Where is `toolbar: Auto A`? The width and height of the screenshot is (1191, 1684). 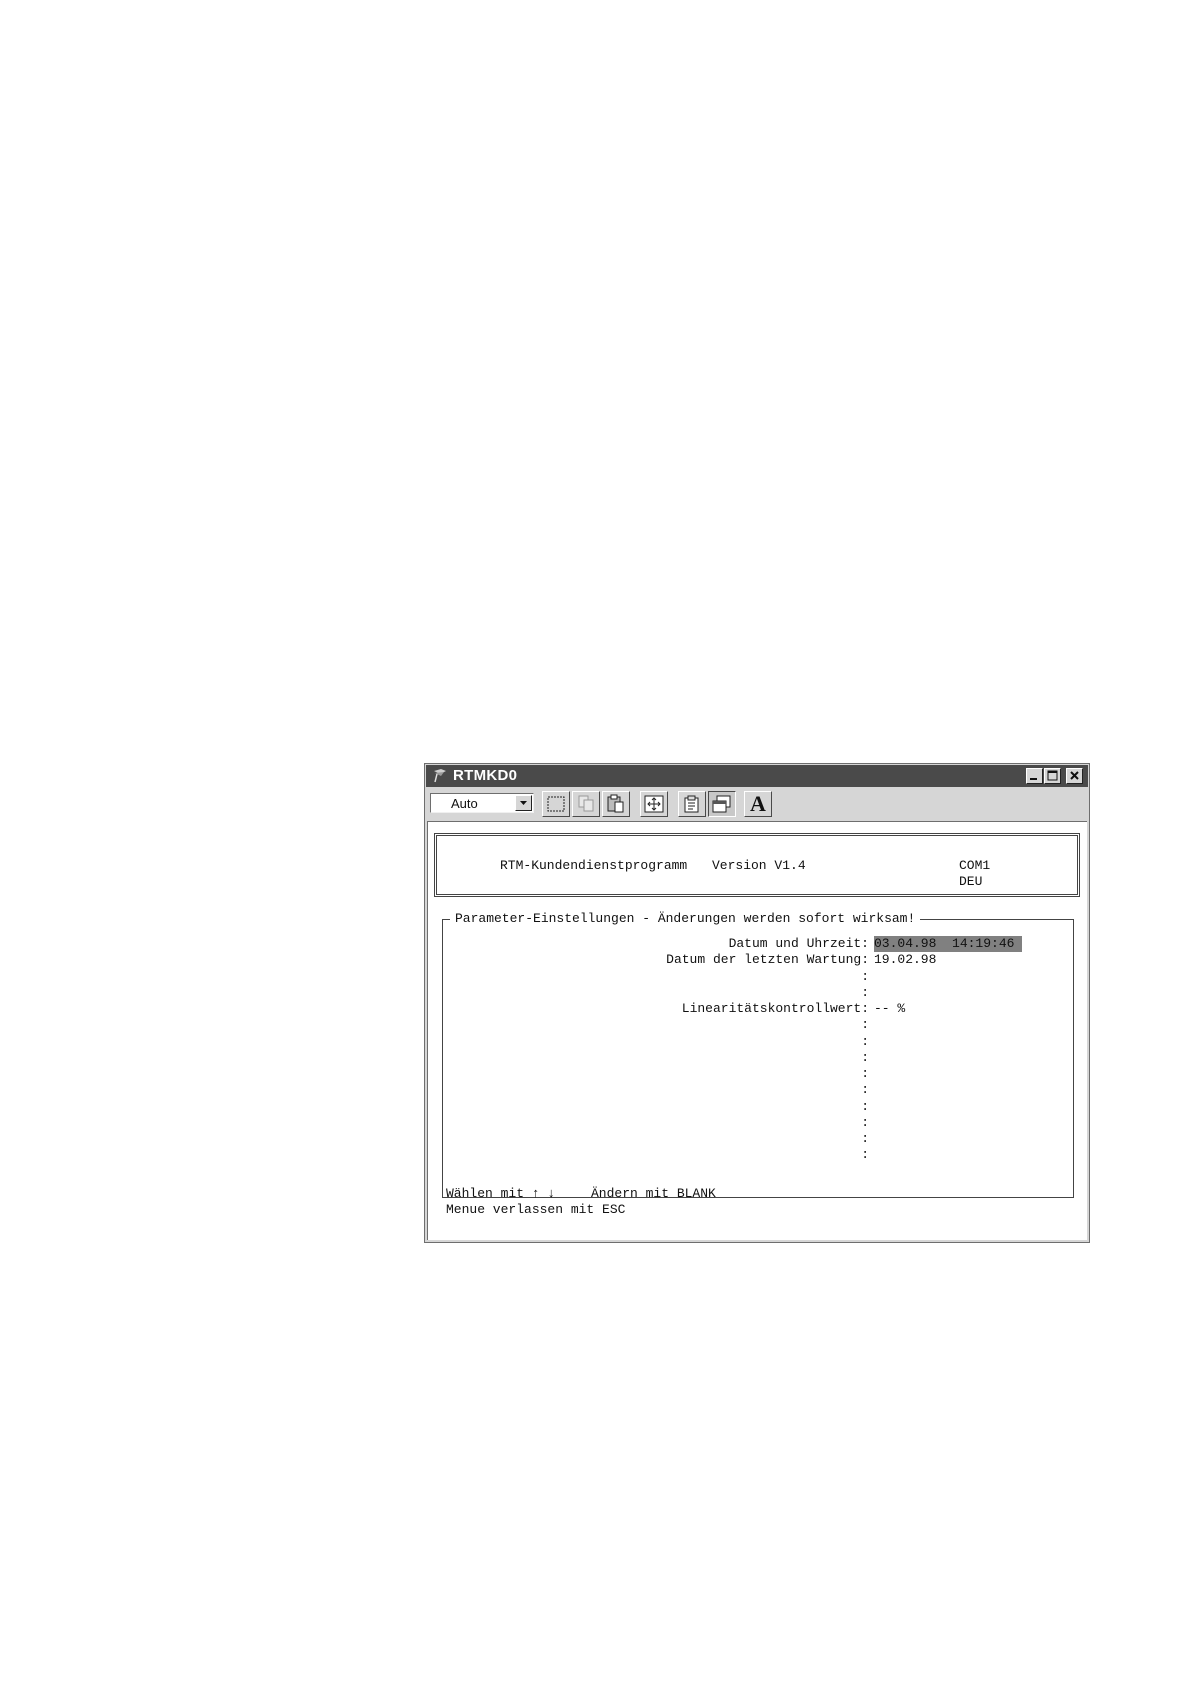
toolbar: Auto A is located at coordinates (757, 804).